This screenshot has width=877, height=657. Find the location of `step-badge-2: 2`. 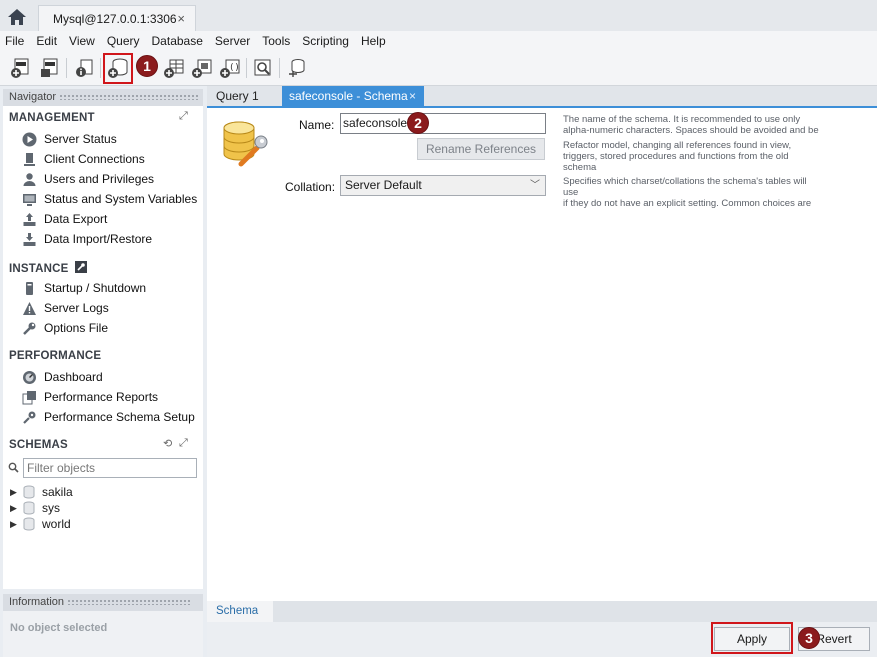

step-badge-2: 2 is located at coordinates (418, 123).